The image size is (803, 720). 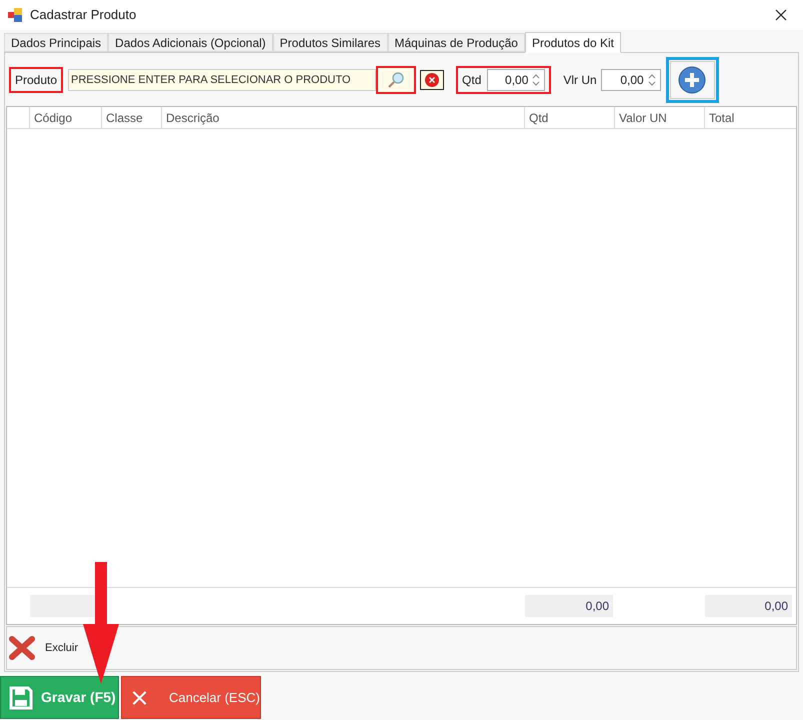 I want to click on tab: Máquinas de Produção, so click(x=456, y=42).